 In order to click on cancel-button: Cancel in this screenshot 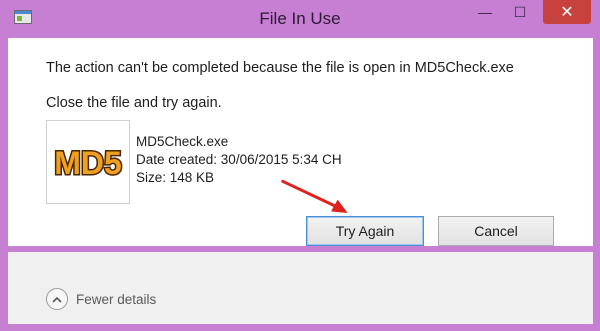, I will do `click(496, 231)`.